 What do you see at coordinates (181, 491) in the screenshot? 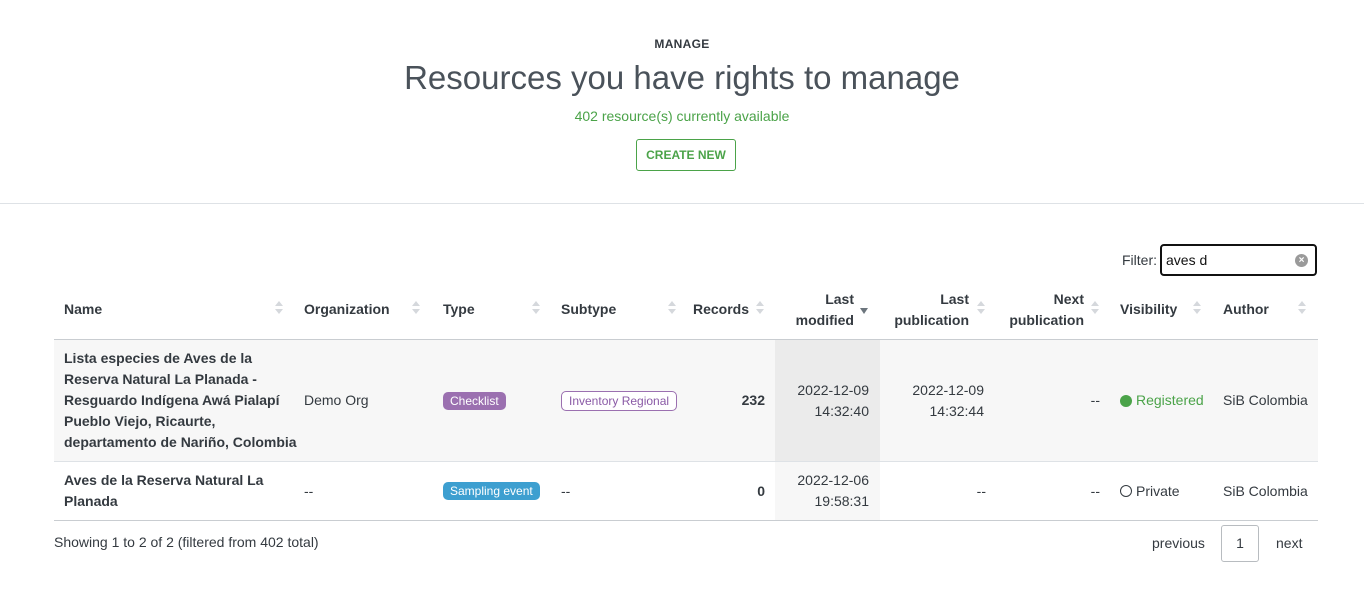
I see `resource-name: Aves de la Reserva Natural La Planada` at bounding box center [181, 491].